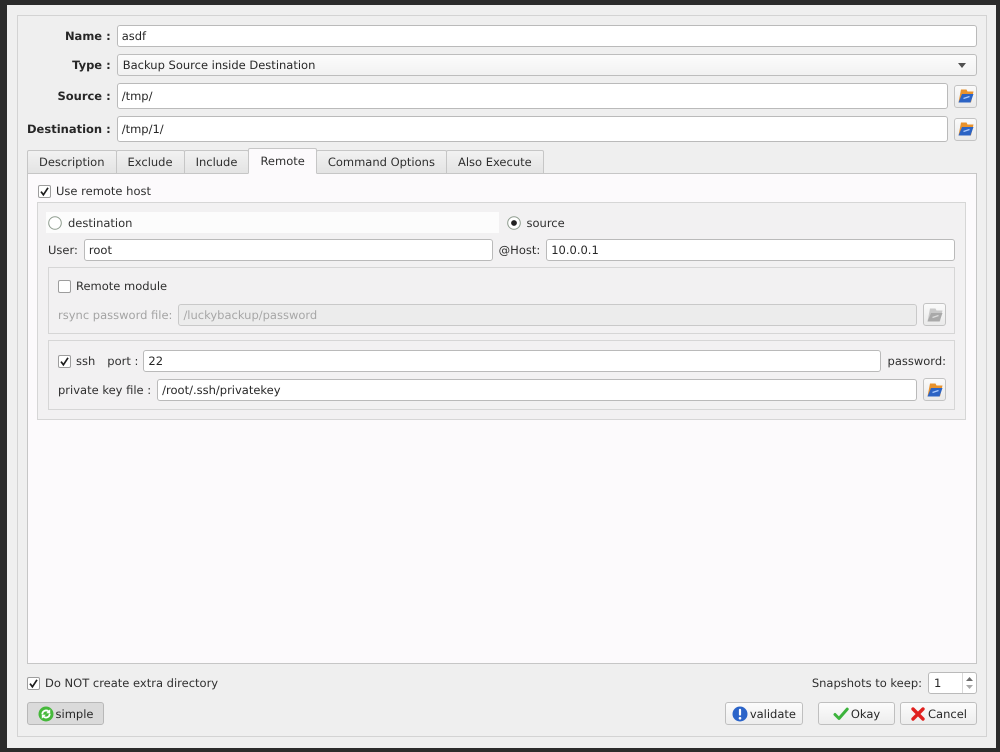 The width and height of the screenshot is (1000, 752). Describe the element at coordinates (131, 683) in the screenshot. I see `checkbox-label: Do NOT create extra directory` at that location.